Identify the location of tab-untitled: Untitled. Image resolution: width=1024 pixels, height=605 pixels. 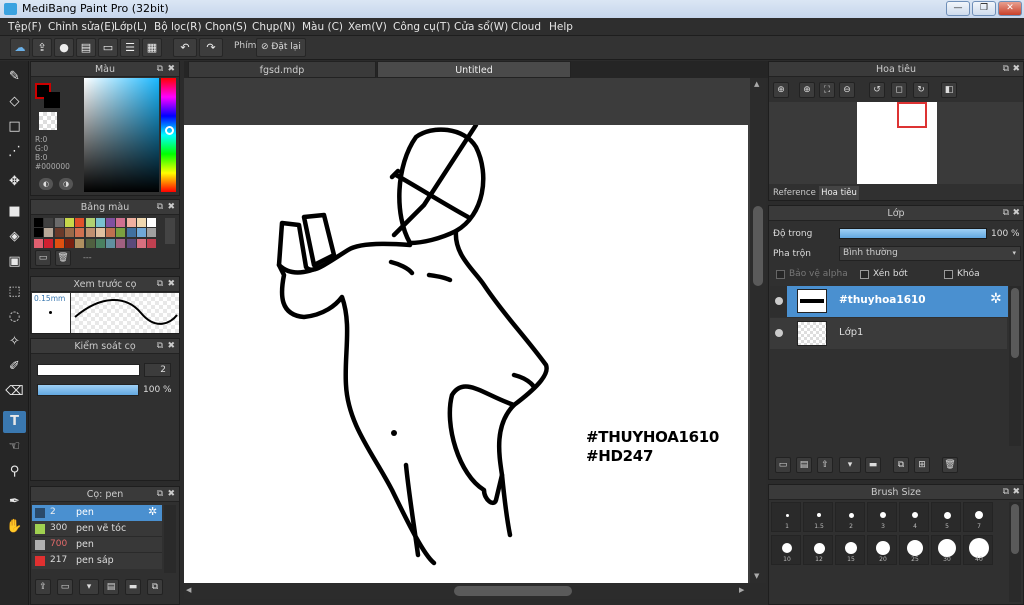
(474, 69).